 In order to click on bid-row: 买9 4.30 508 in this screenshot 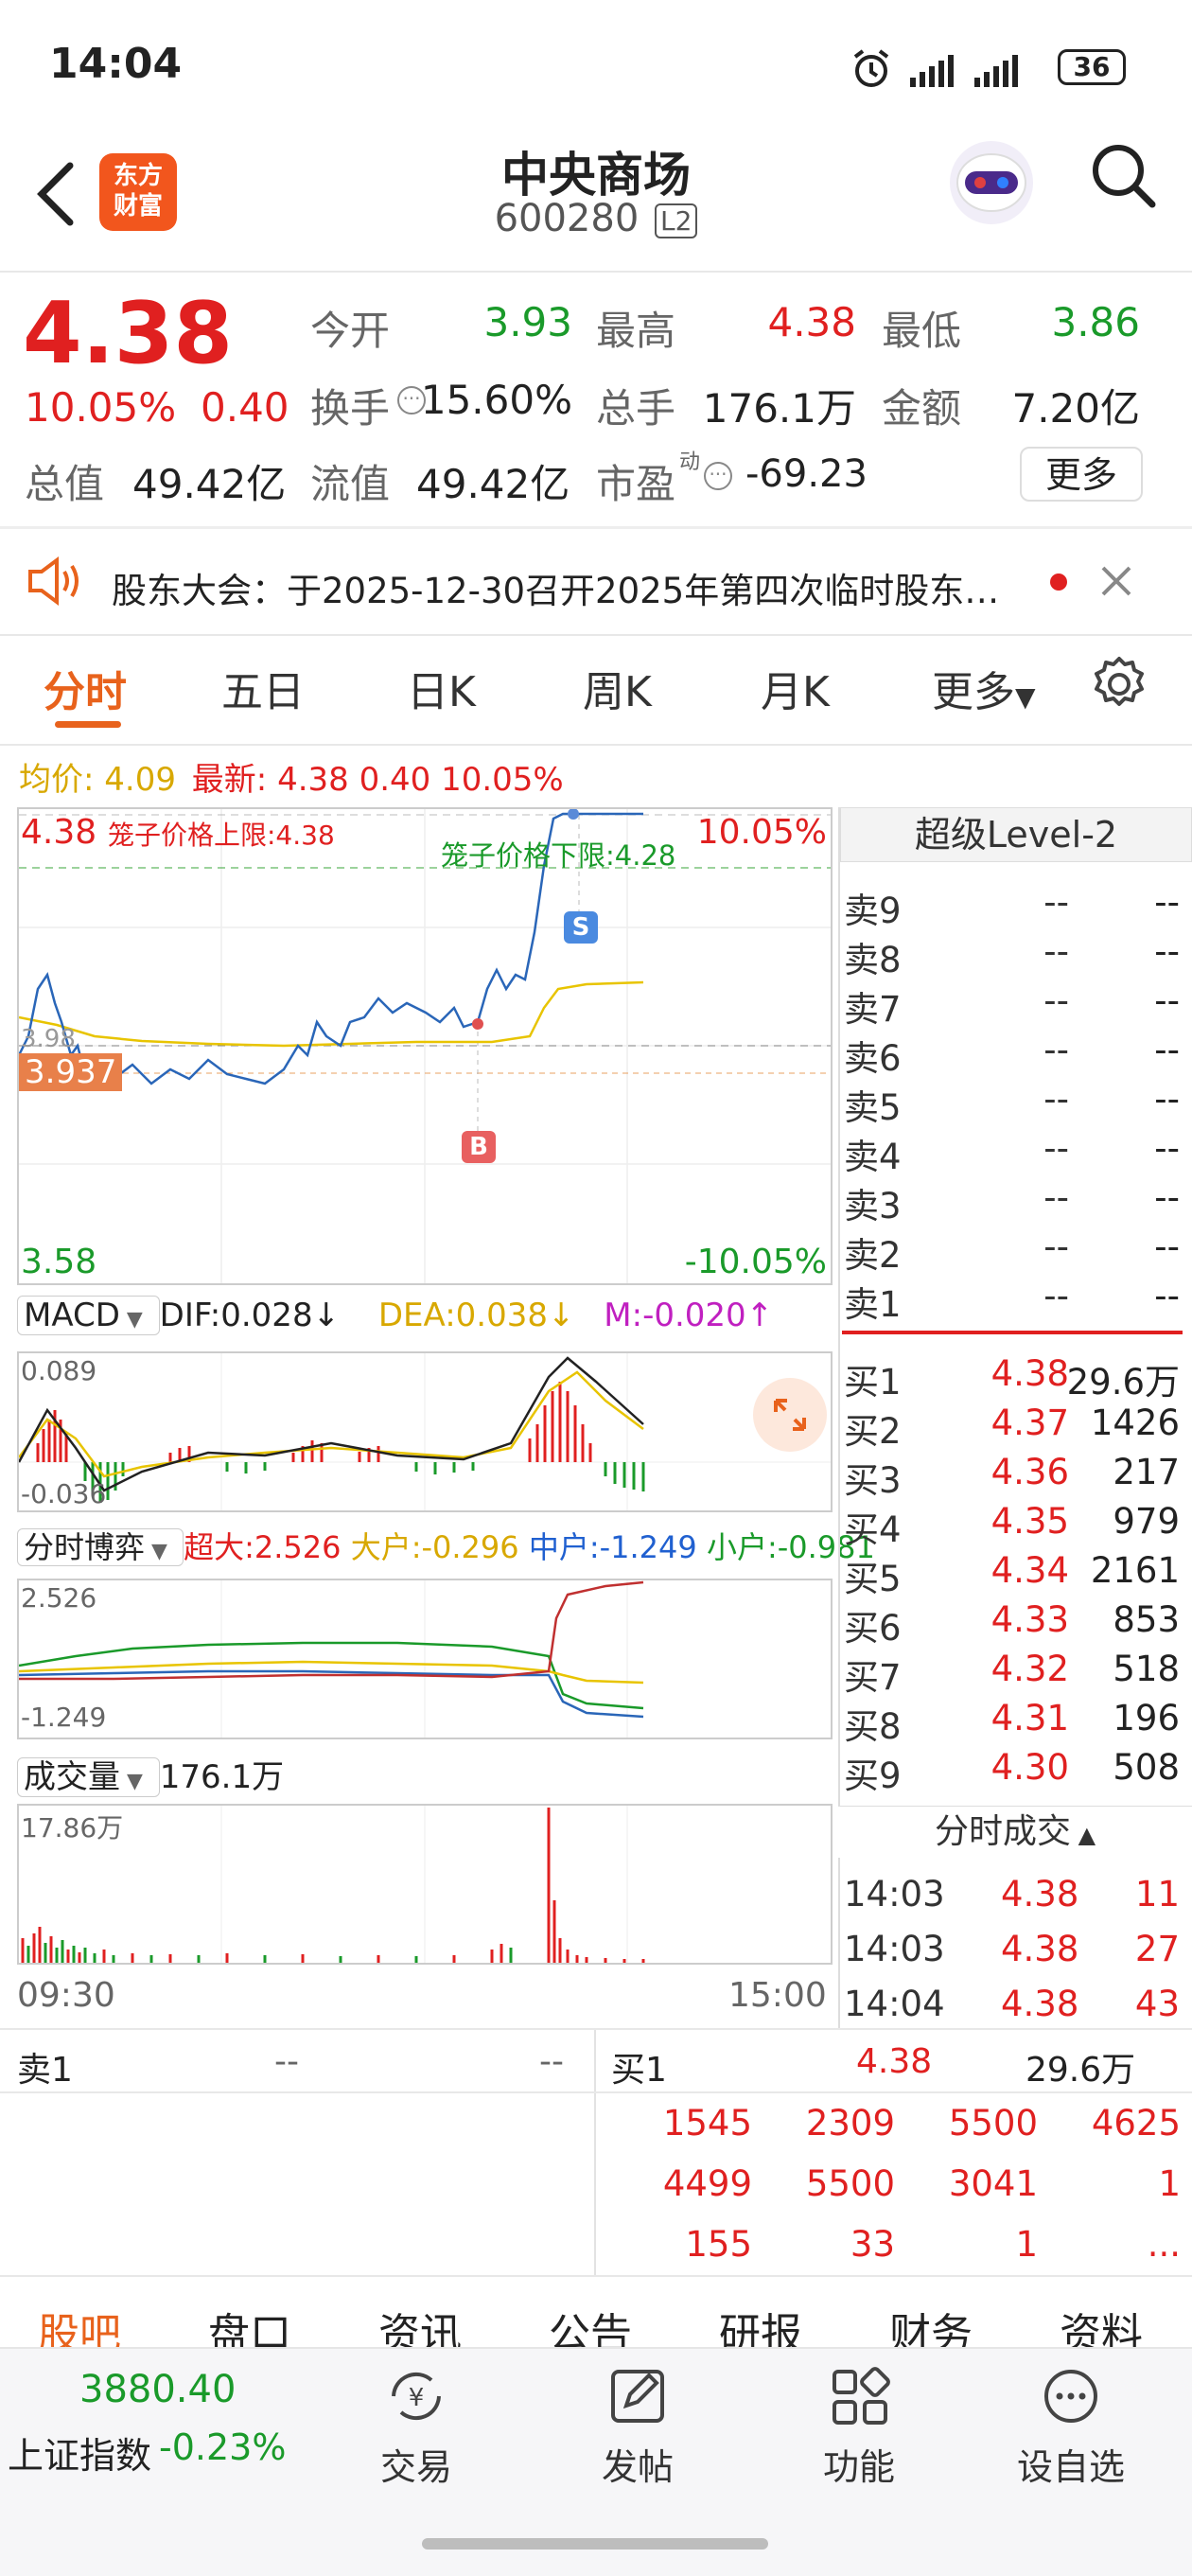, I will do `click(1014, 1771)`.